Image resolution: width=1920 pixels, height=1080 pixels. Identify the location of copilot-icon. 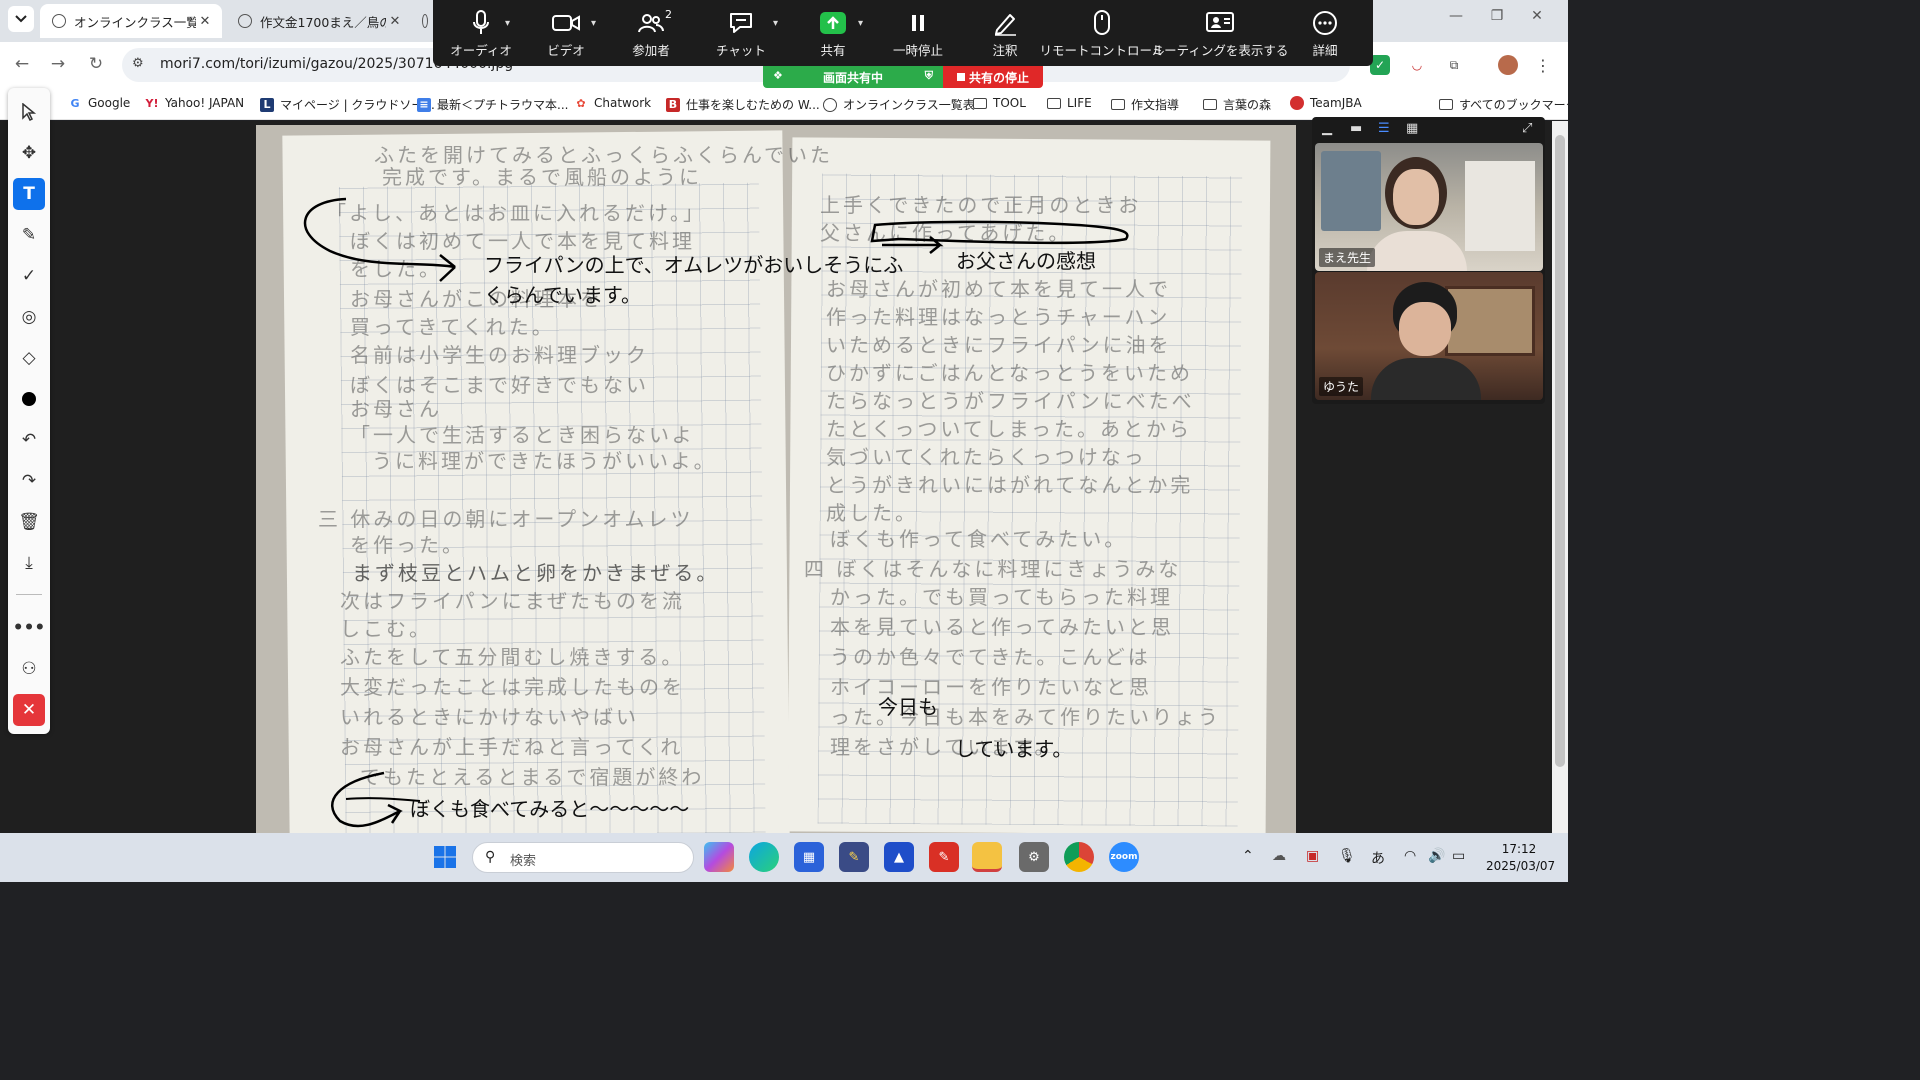
(719, 857).